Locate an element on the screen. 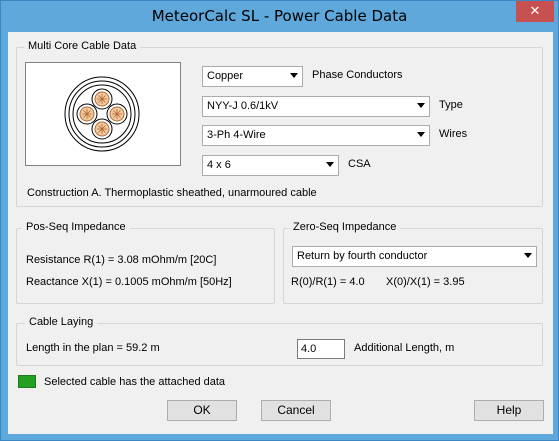  csa-value: 4 x 6 is located at coordinates (219, 165).